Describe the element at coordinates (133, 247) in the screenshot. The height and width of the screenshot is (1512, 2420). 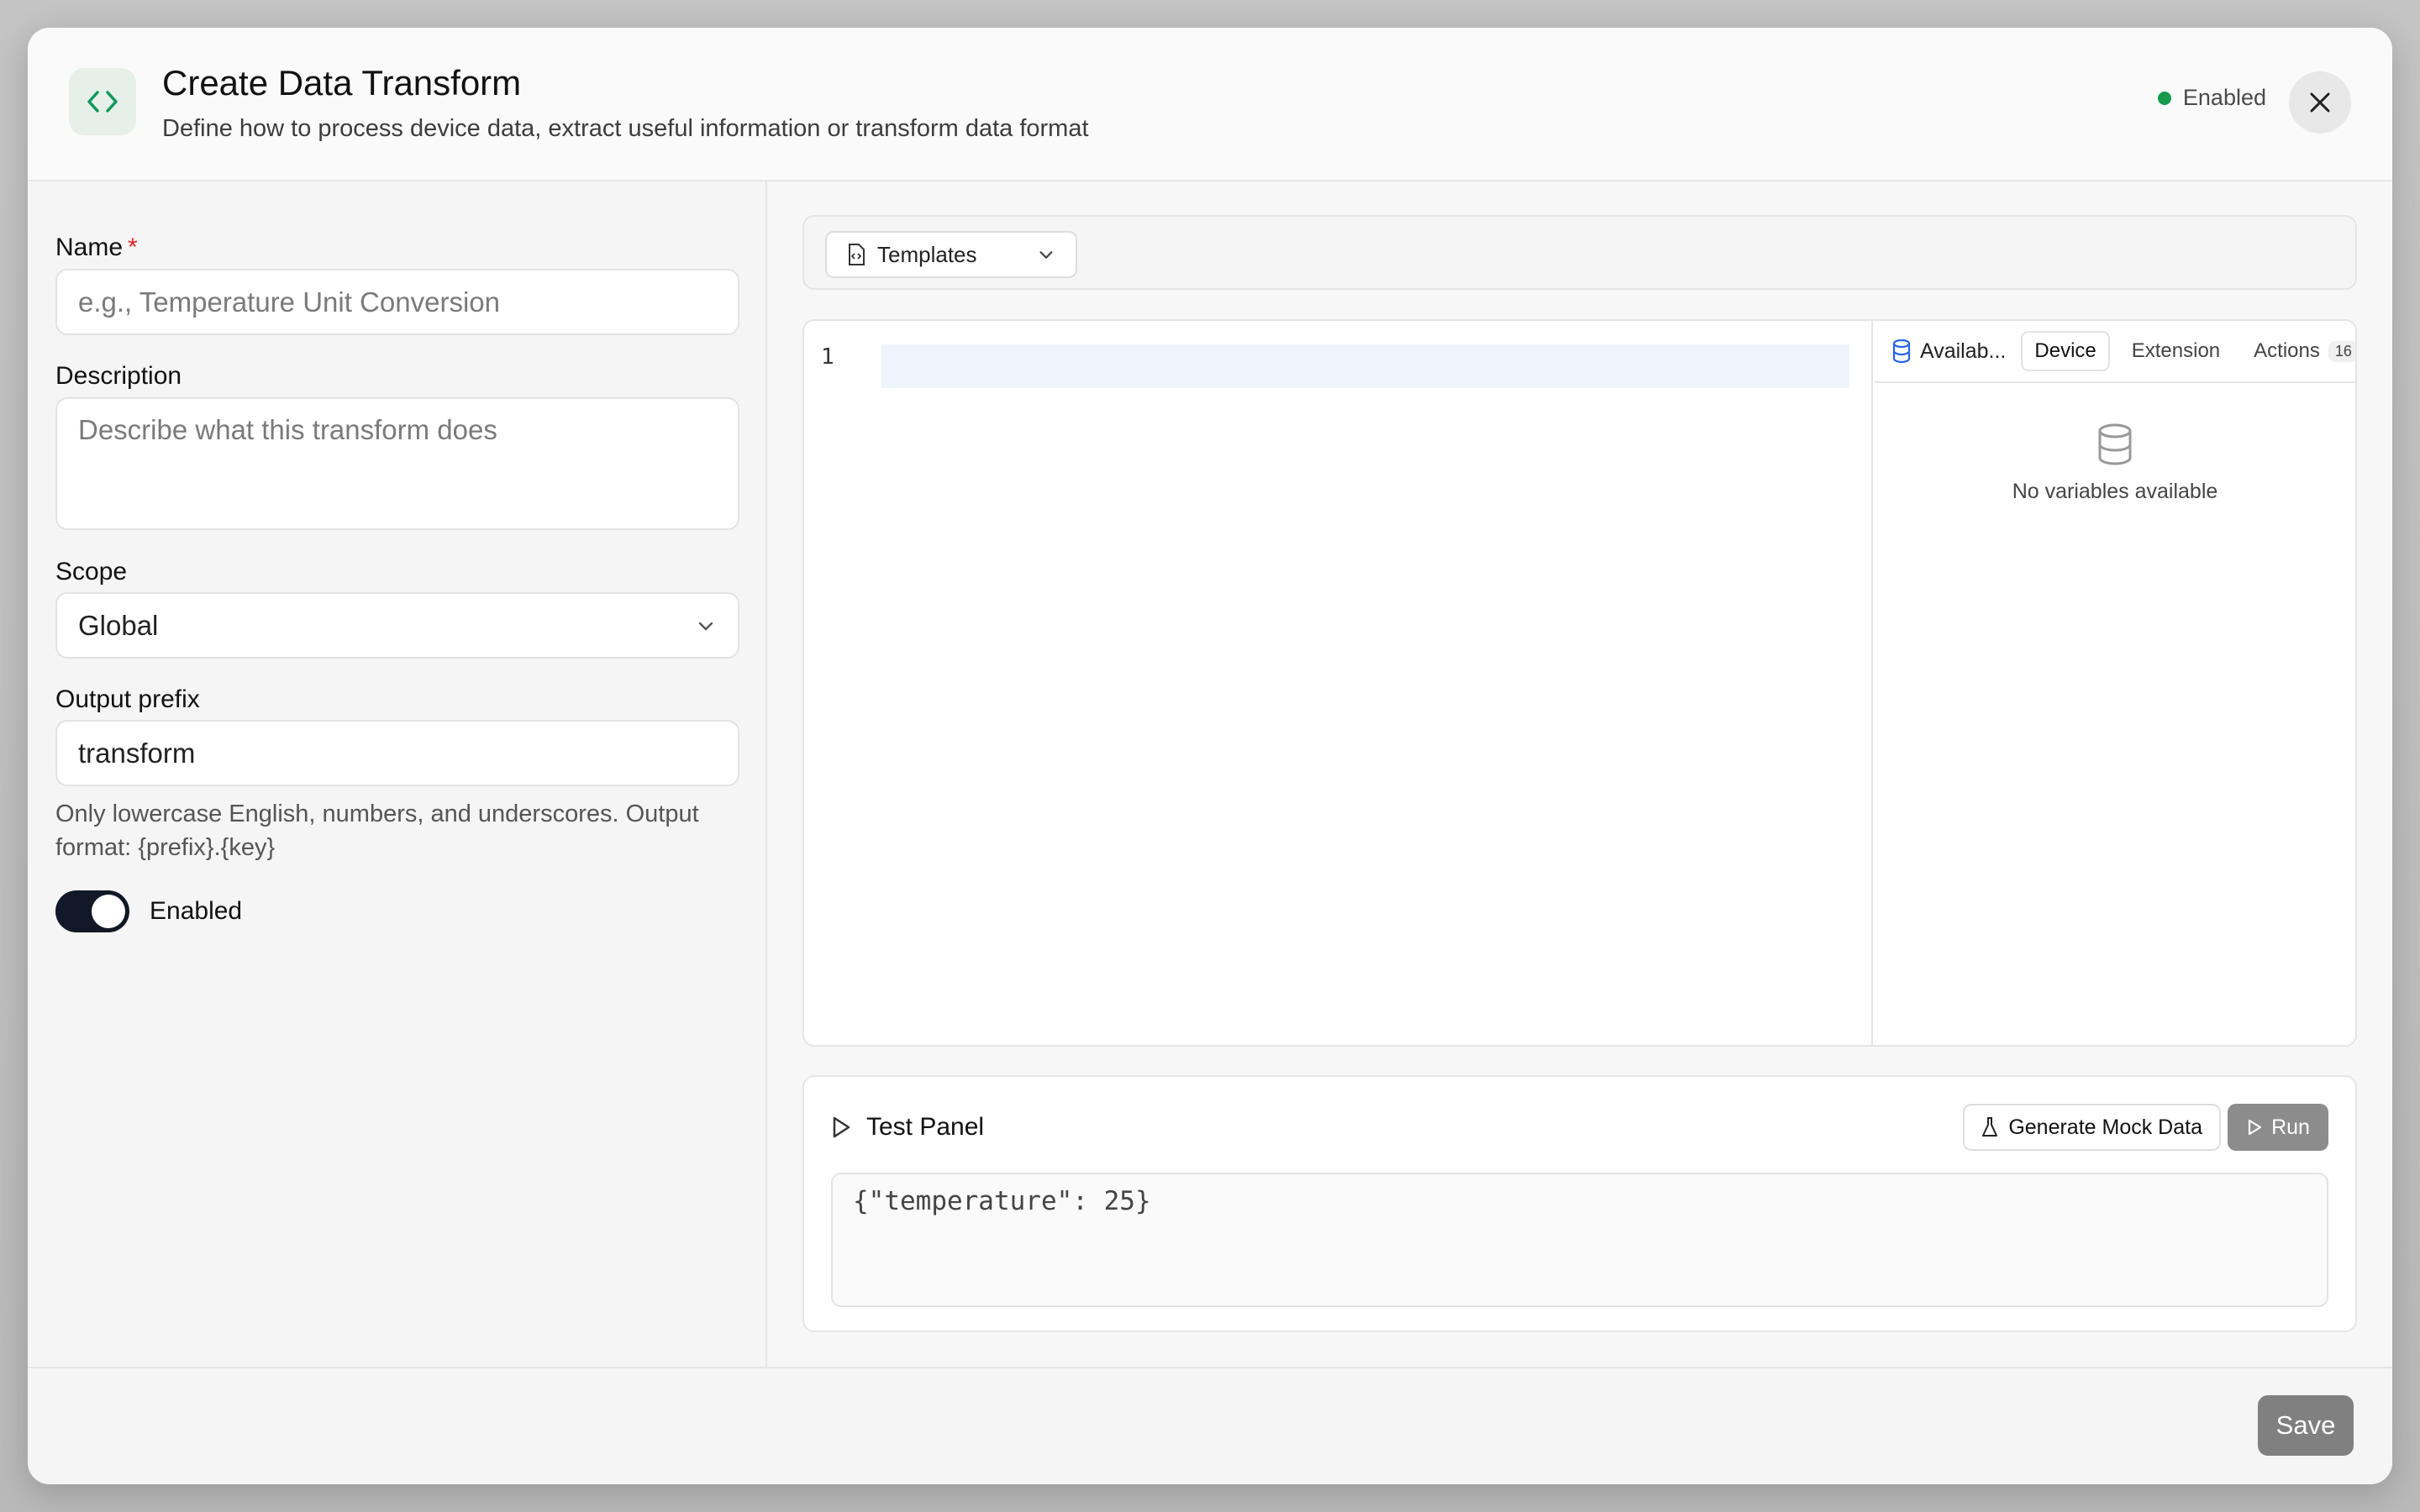
I see `required-mark: *` at that location.